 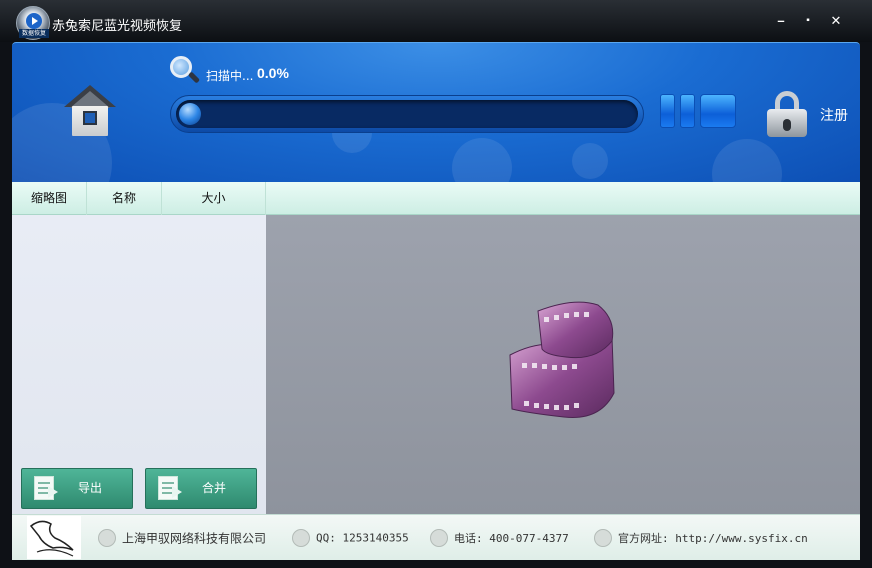 I want to click on qq-number: QQ: 1253140355, so click(x=362, y=538).